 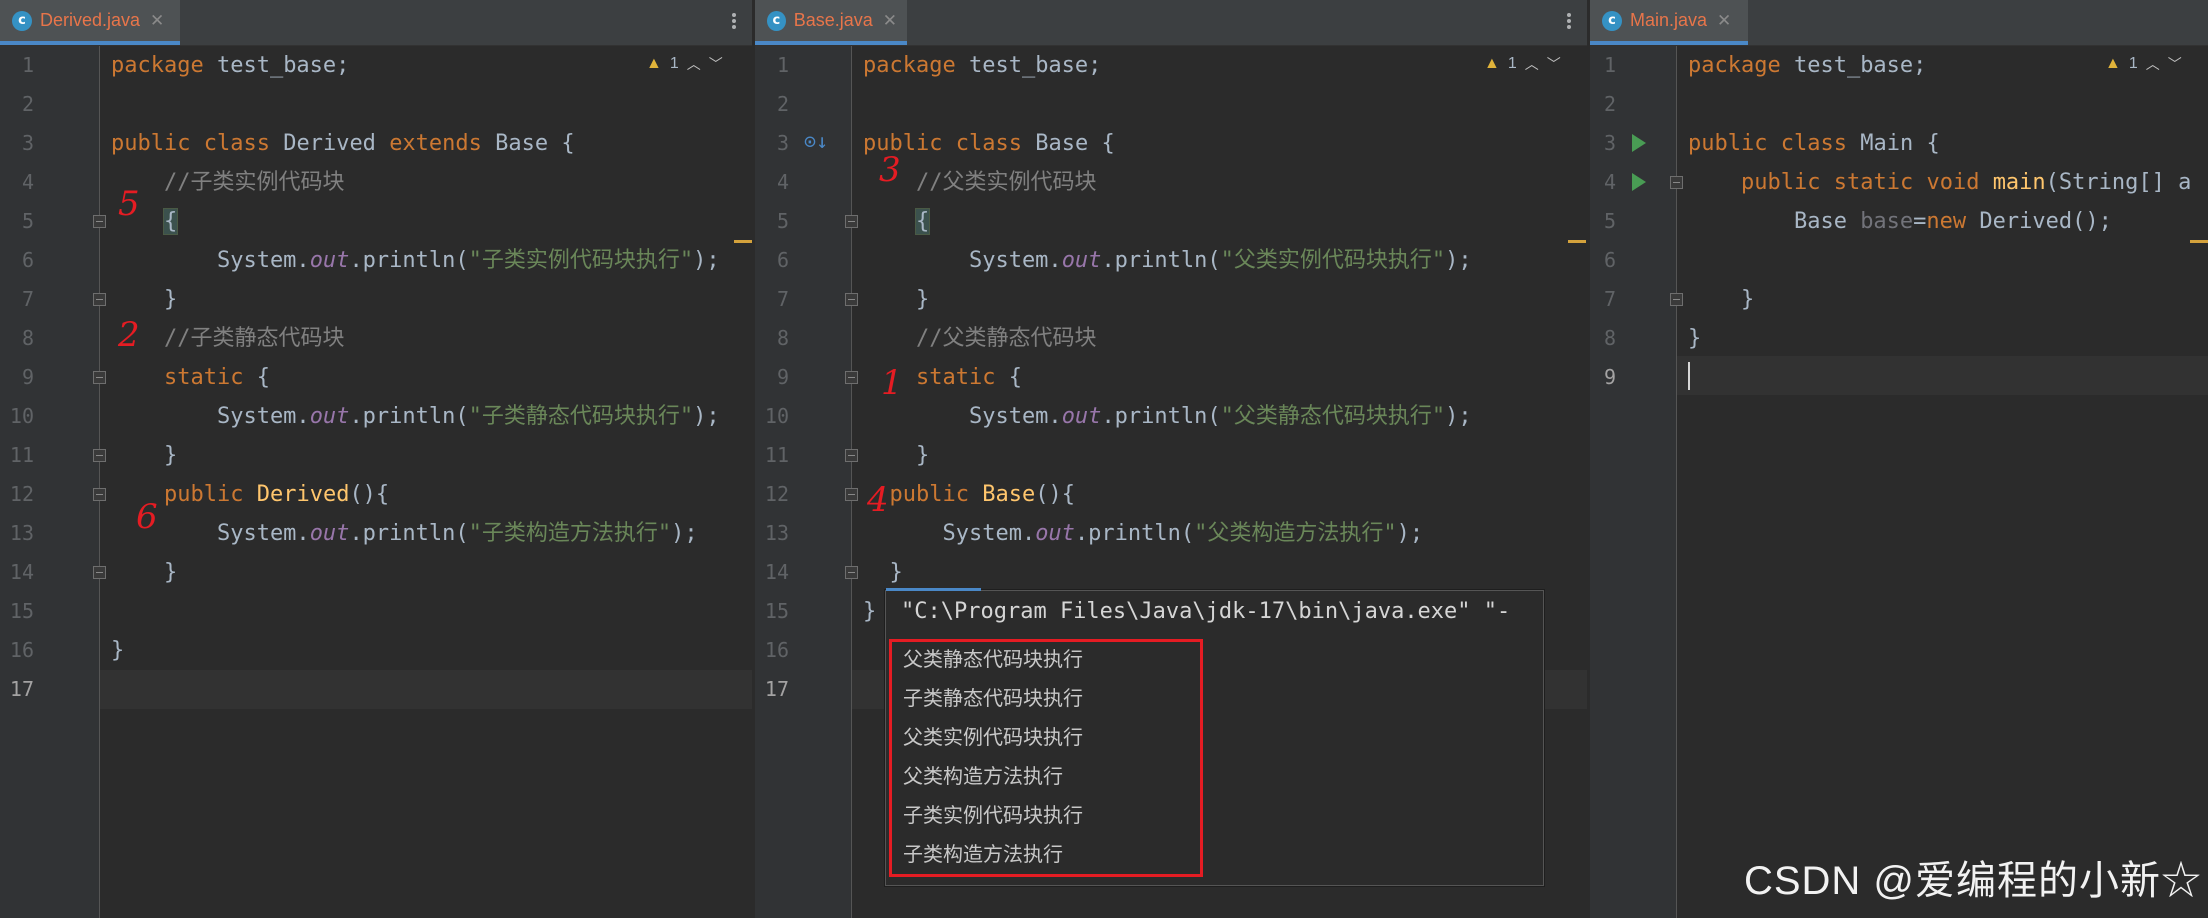 I want to click on line-number: 6, so click(x=1609, y=260).